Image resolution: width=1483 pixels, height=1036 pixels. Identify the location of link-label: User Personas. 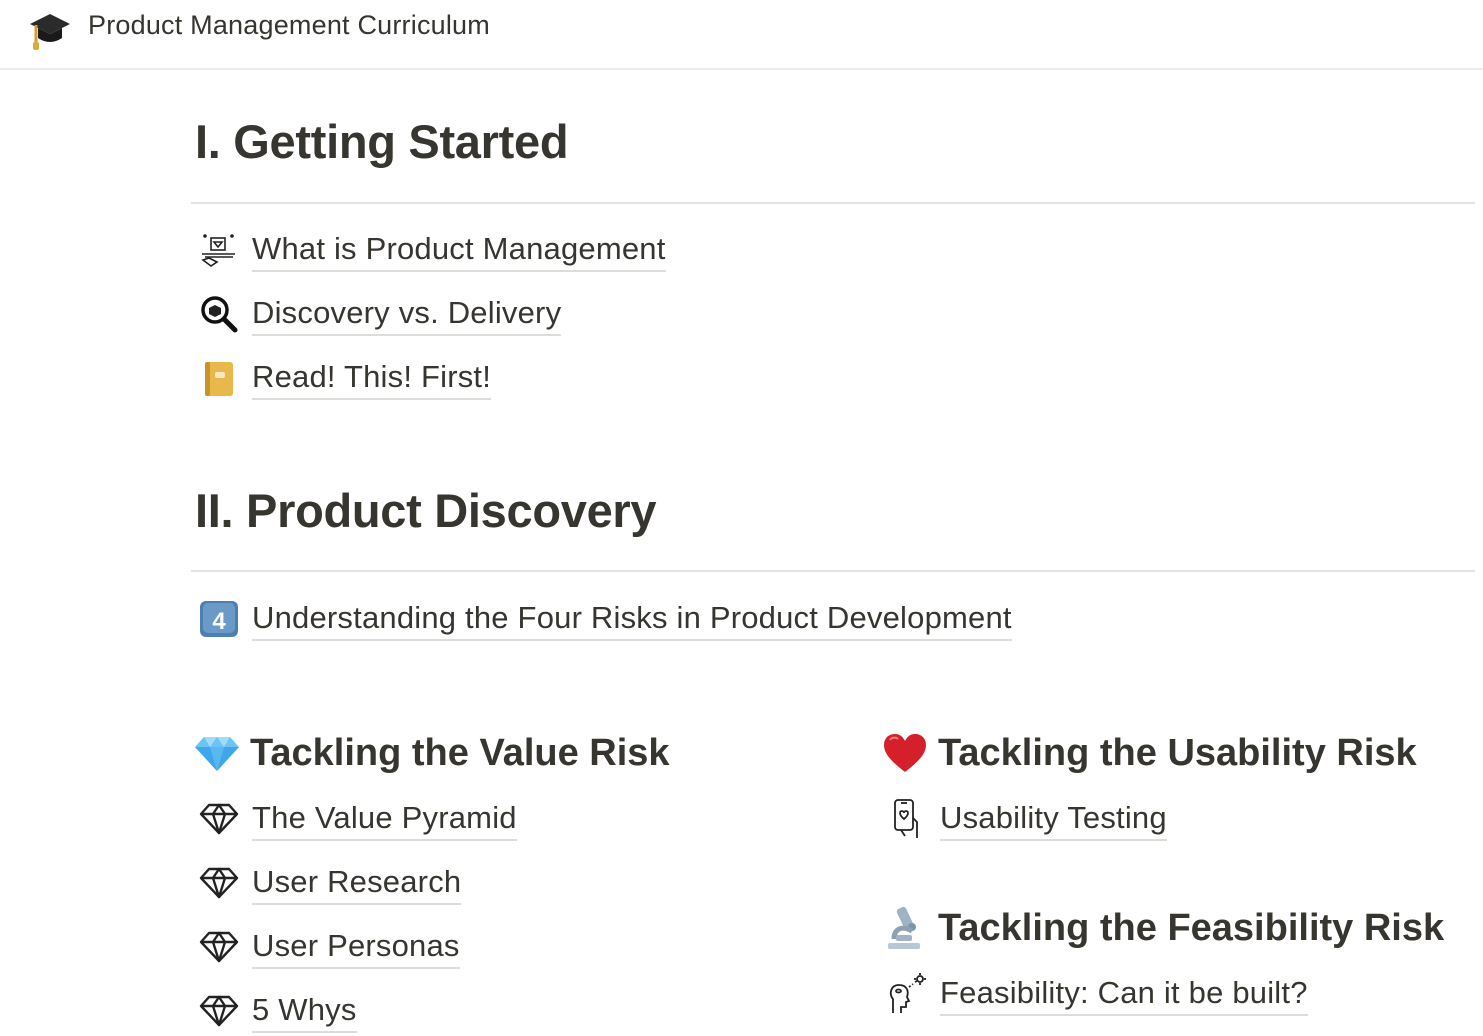
(356, 947).